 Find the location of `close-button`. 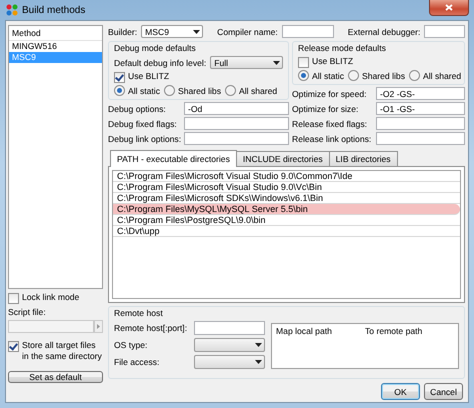

close-button is located at coordinates (449, 8).